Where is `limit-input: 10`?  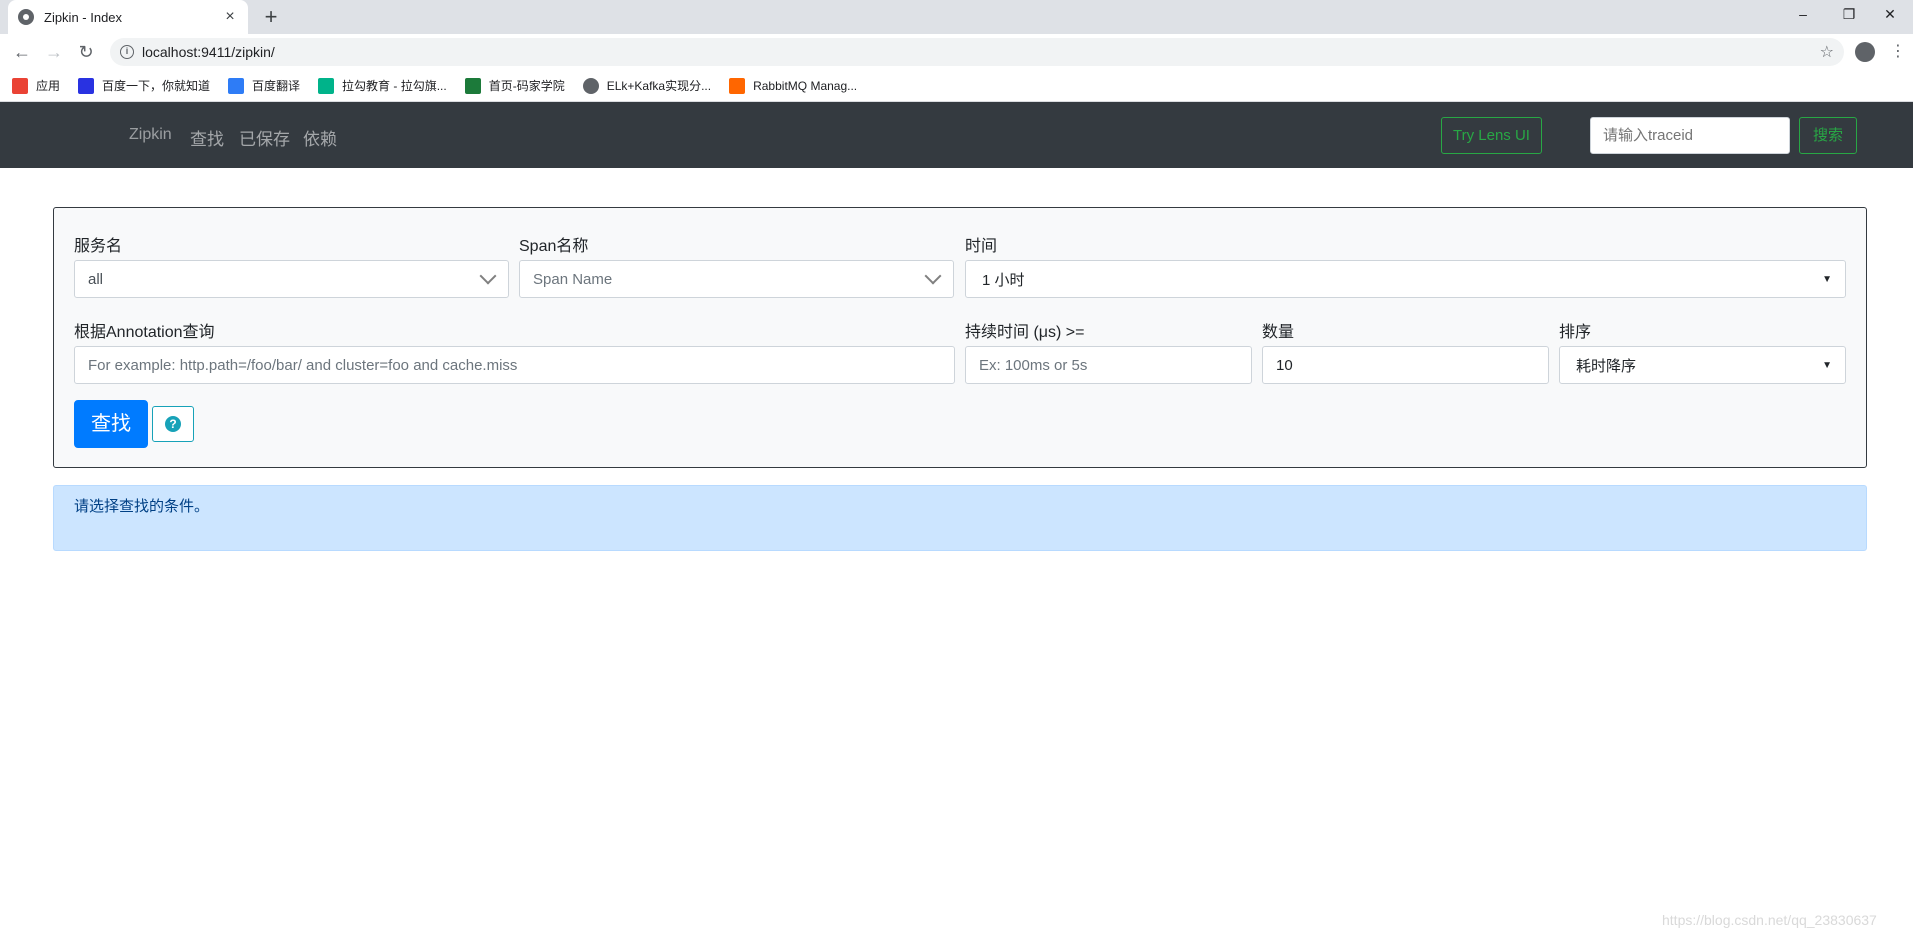 limit-input: 10 is located at coordinates (1405, 365).